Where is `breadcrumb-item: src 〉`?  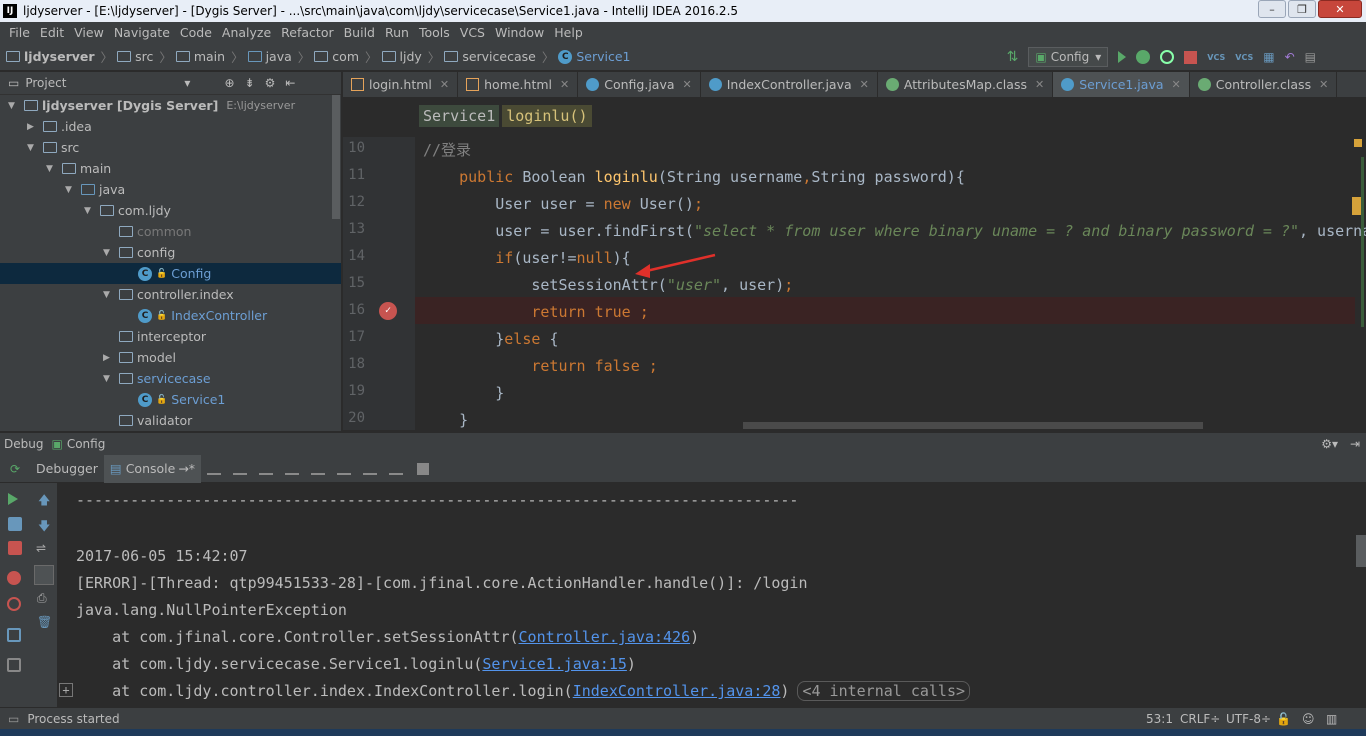
breadcrumb-item: src 〉 is located at coordinates (144, 56).